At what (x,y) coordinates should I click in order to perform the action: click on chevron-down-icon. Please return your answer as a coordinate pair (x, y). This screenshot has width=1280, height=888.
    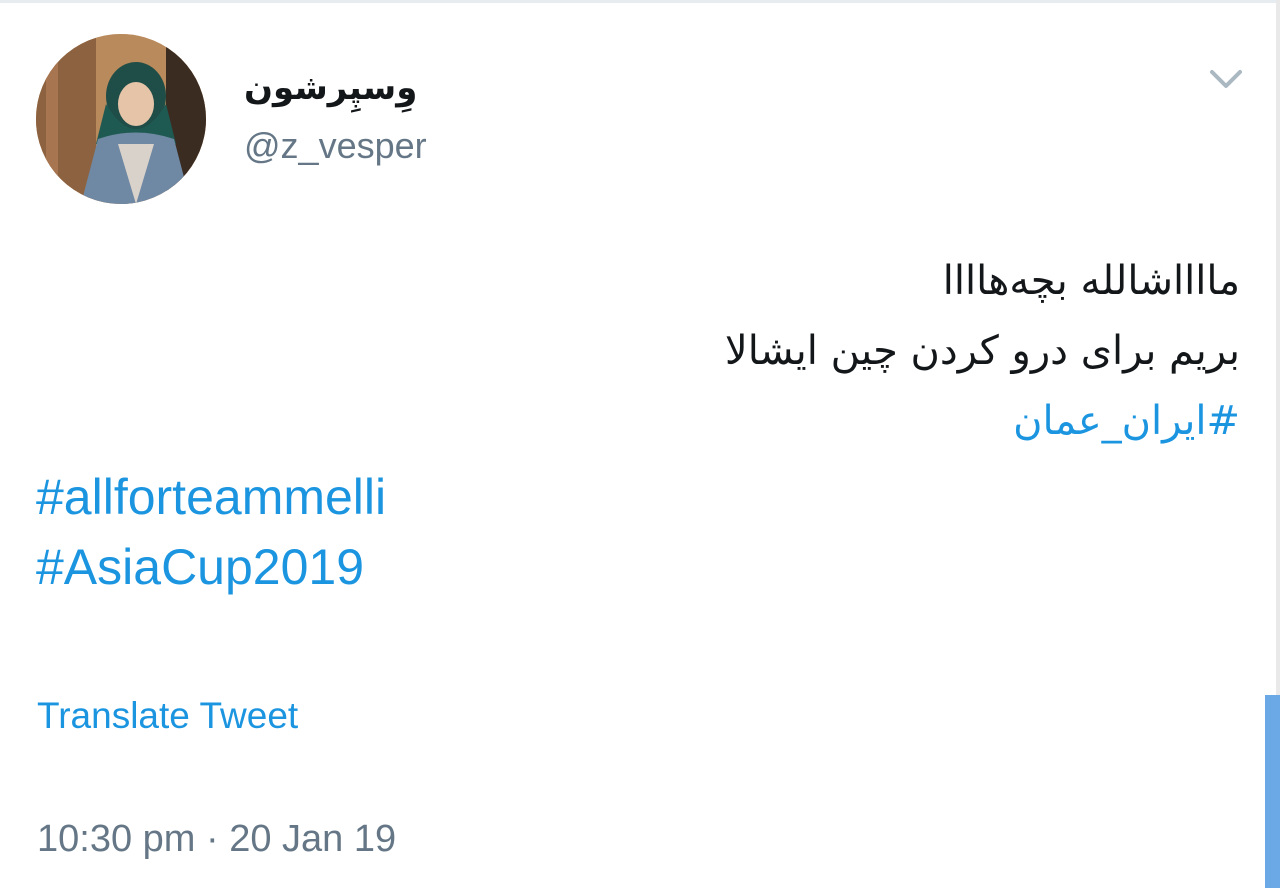
    Looking at the image, I should click on (1226, 80).